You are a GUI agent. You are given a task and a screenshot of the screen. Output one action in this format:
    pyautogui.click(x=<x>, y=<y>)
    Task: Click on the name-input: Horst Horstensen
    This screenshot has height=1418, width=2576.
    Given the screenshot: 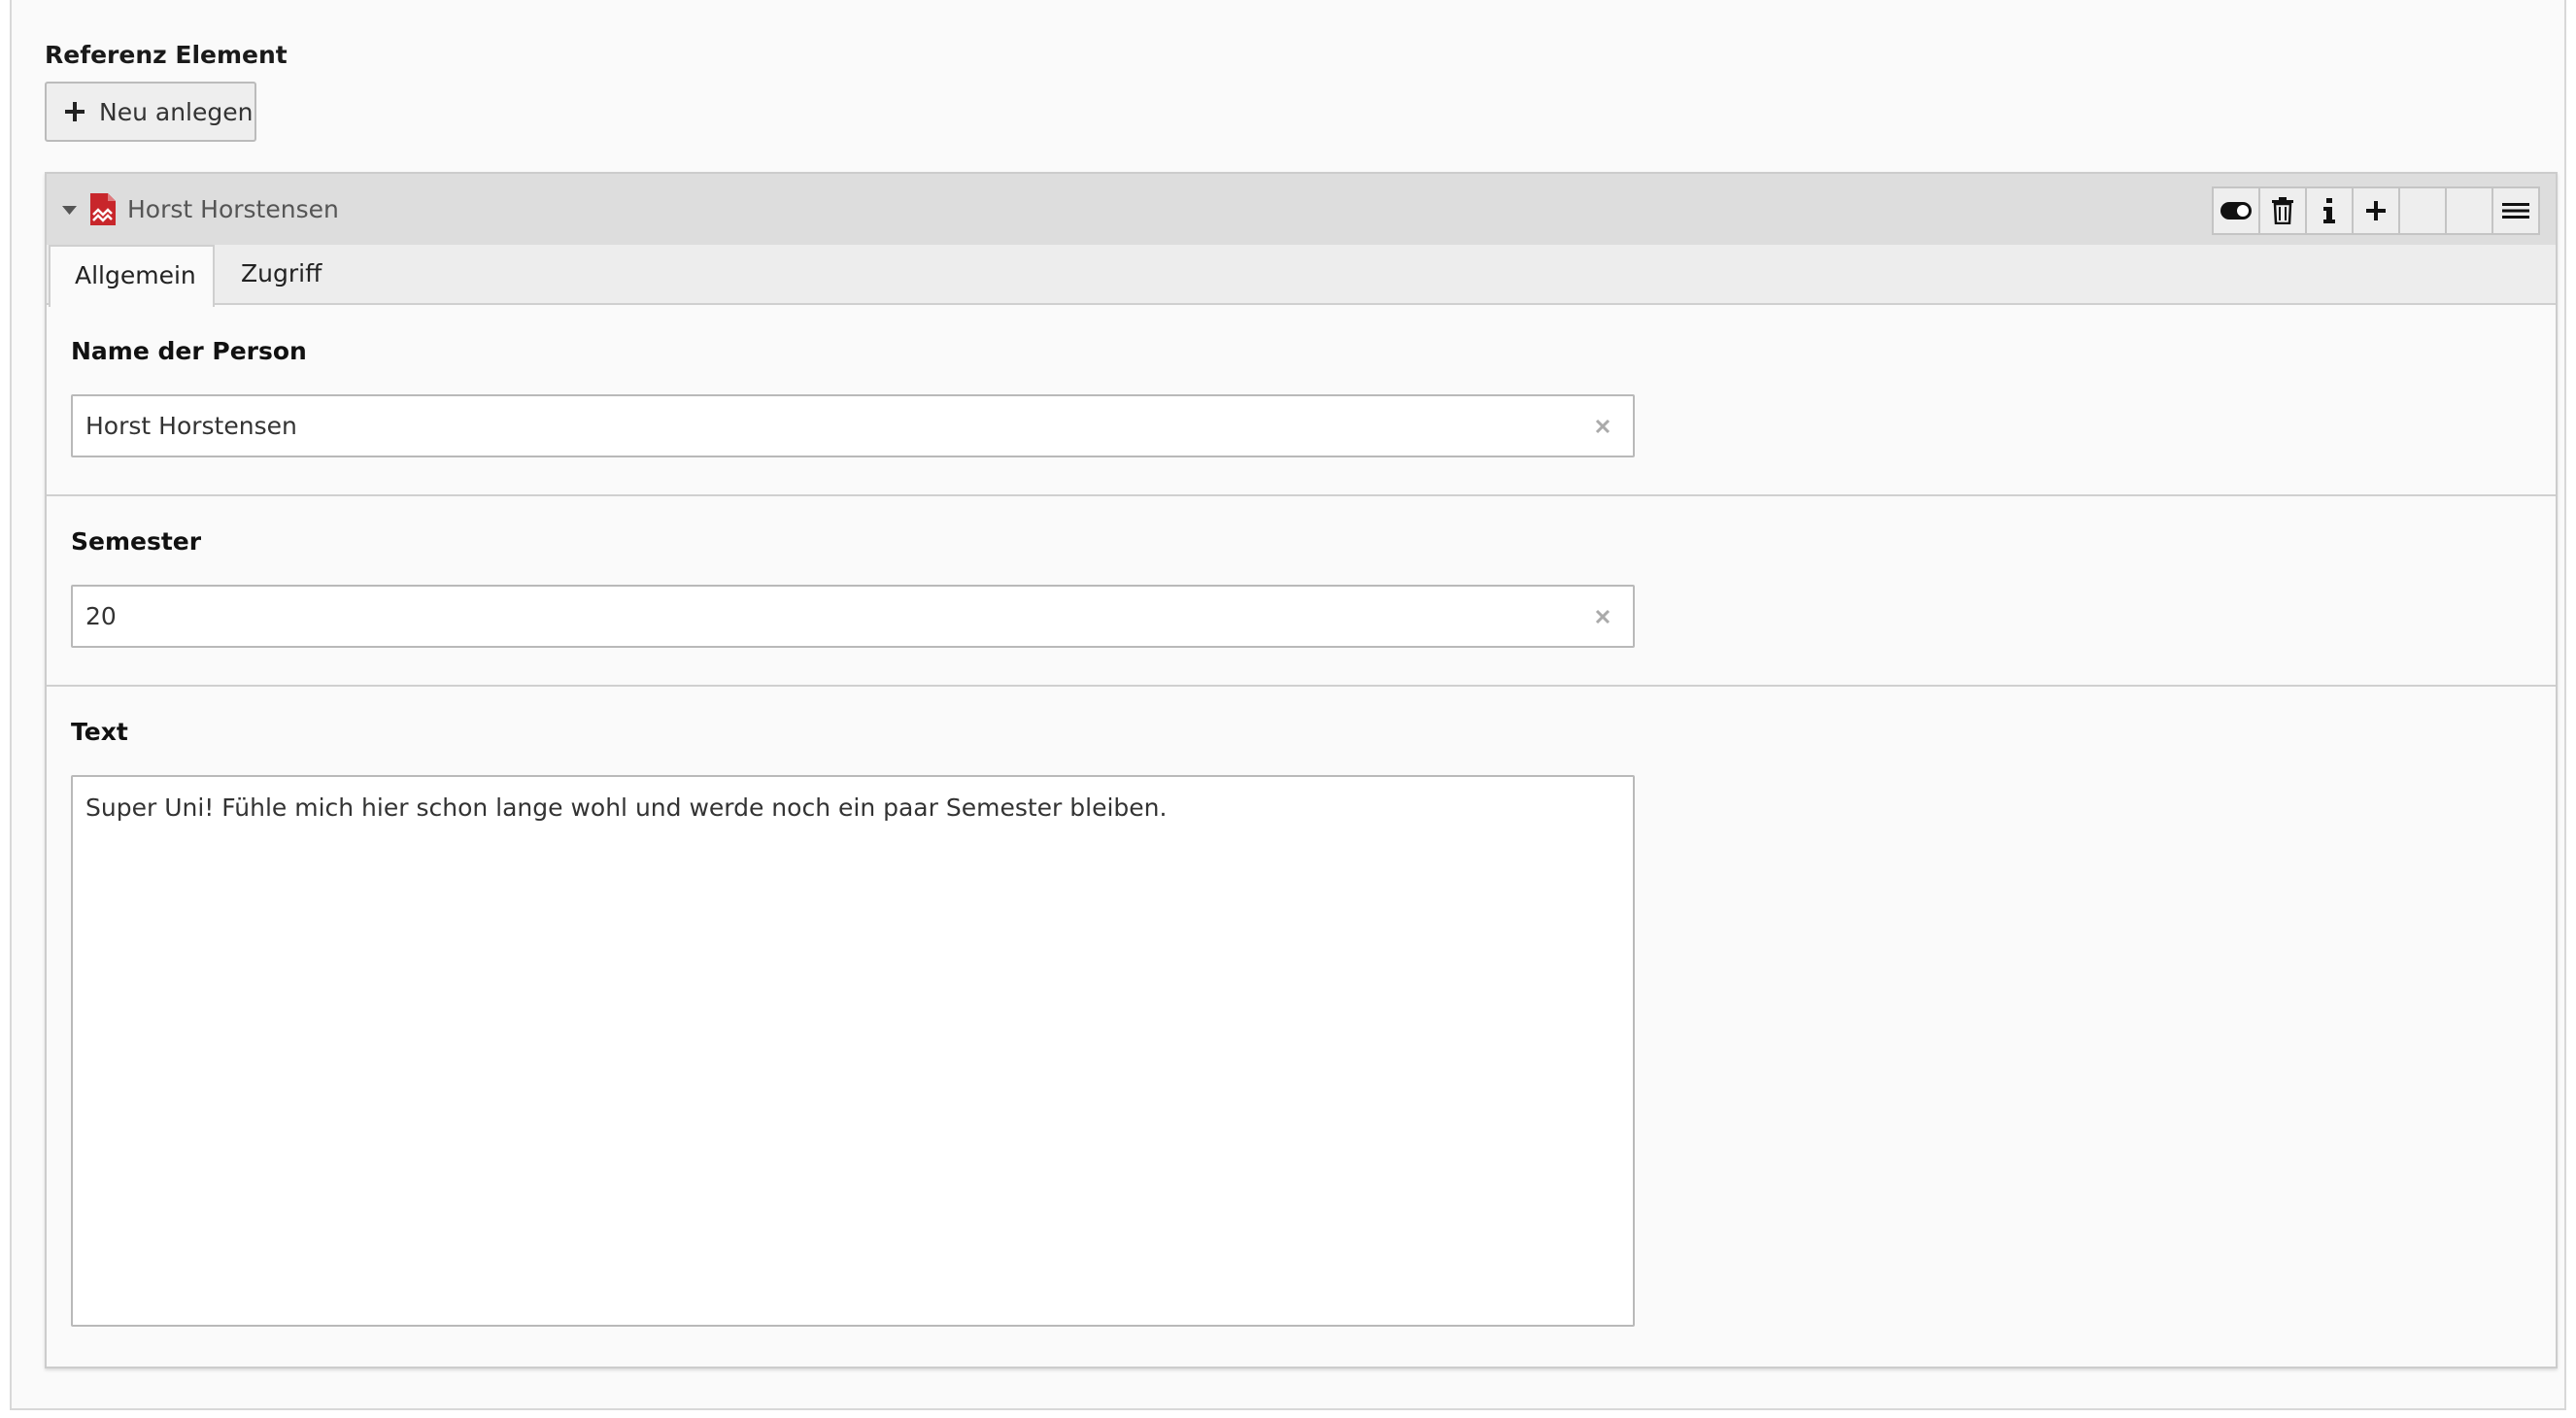 What is the action you would take?
    pyautogui.click(x=853, y=425)
    